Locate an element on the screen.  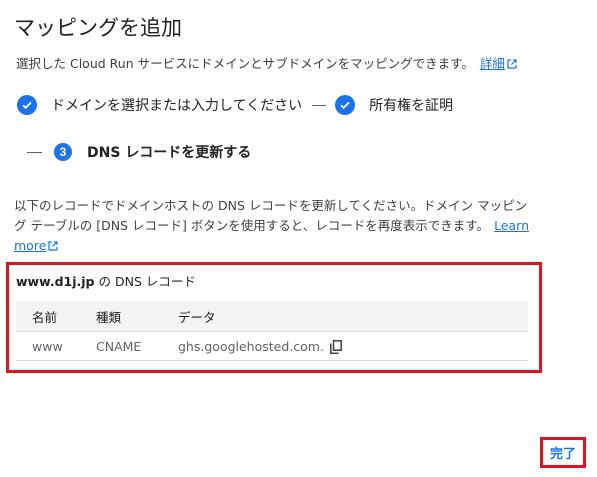
table-row: www CNAME ghs.googlehosted.com. is located at coordinates (272, 346).